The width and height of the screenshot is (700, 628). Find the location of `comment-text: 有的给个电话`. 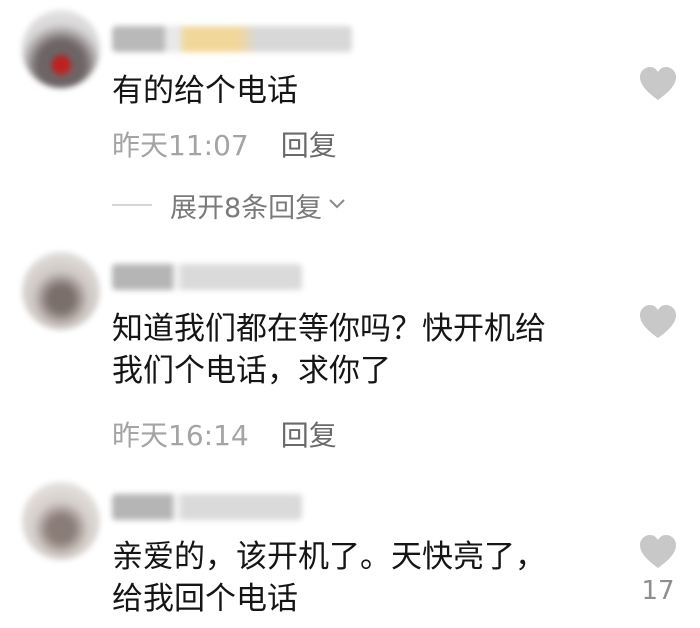

comment-text: 有的给个电话 is located at coordinates (205, 91).